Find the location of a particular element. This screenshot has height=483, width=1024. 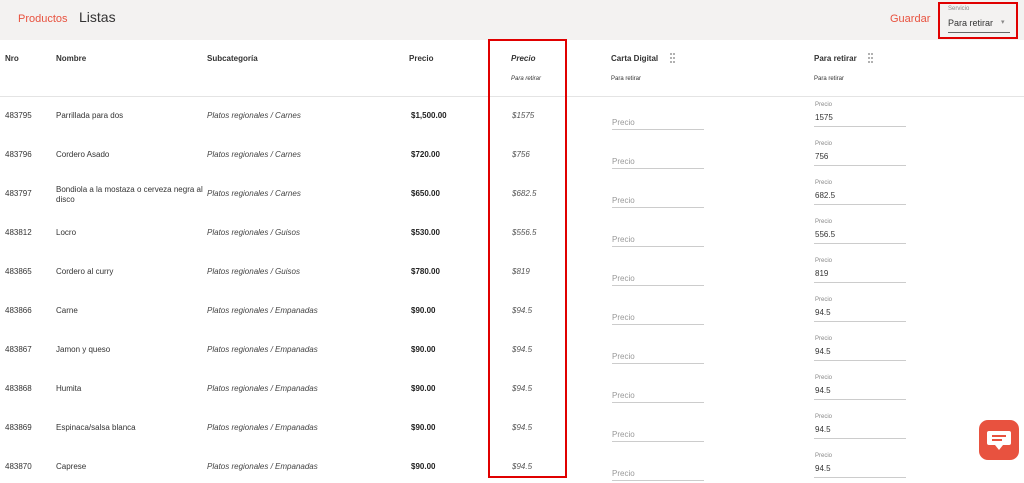

para-retirar-input: Precio 1575 is located at coordinates (860, 115).